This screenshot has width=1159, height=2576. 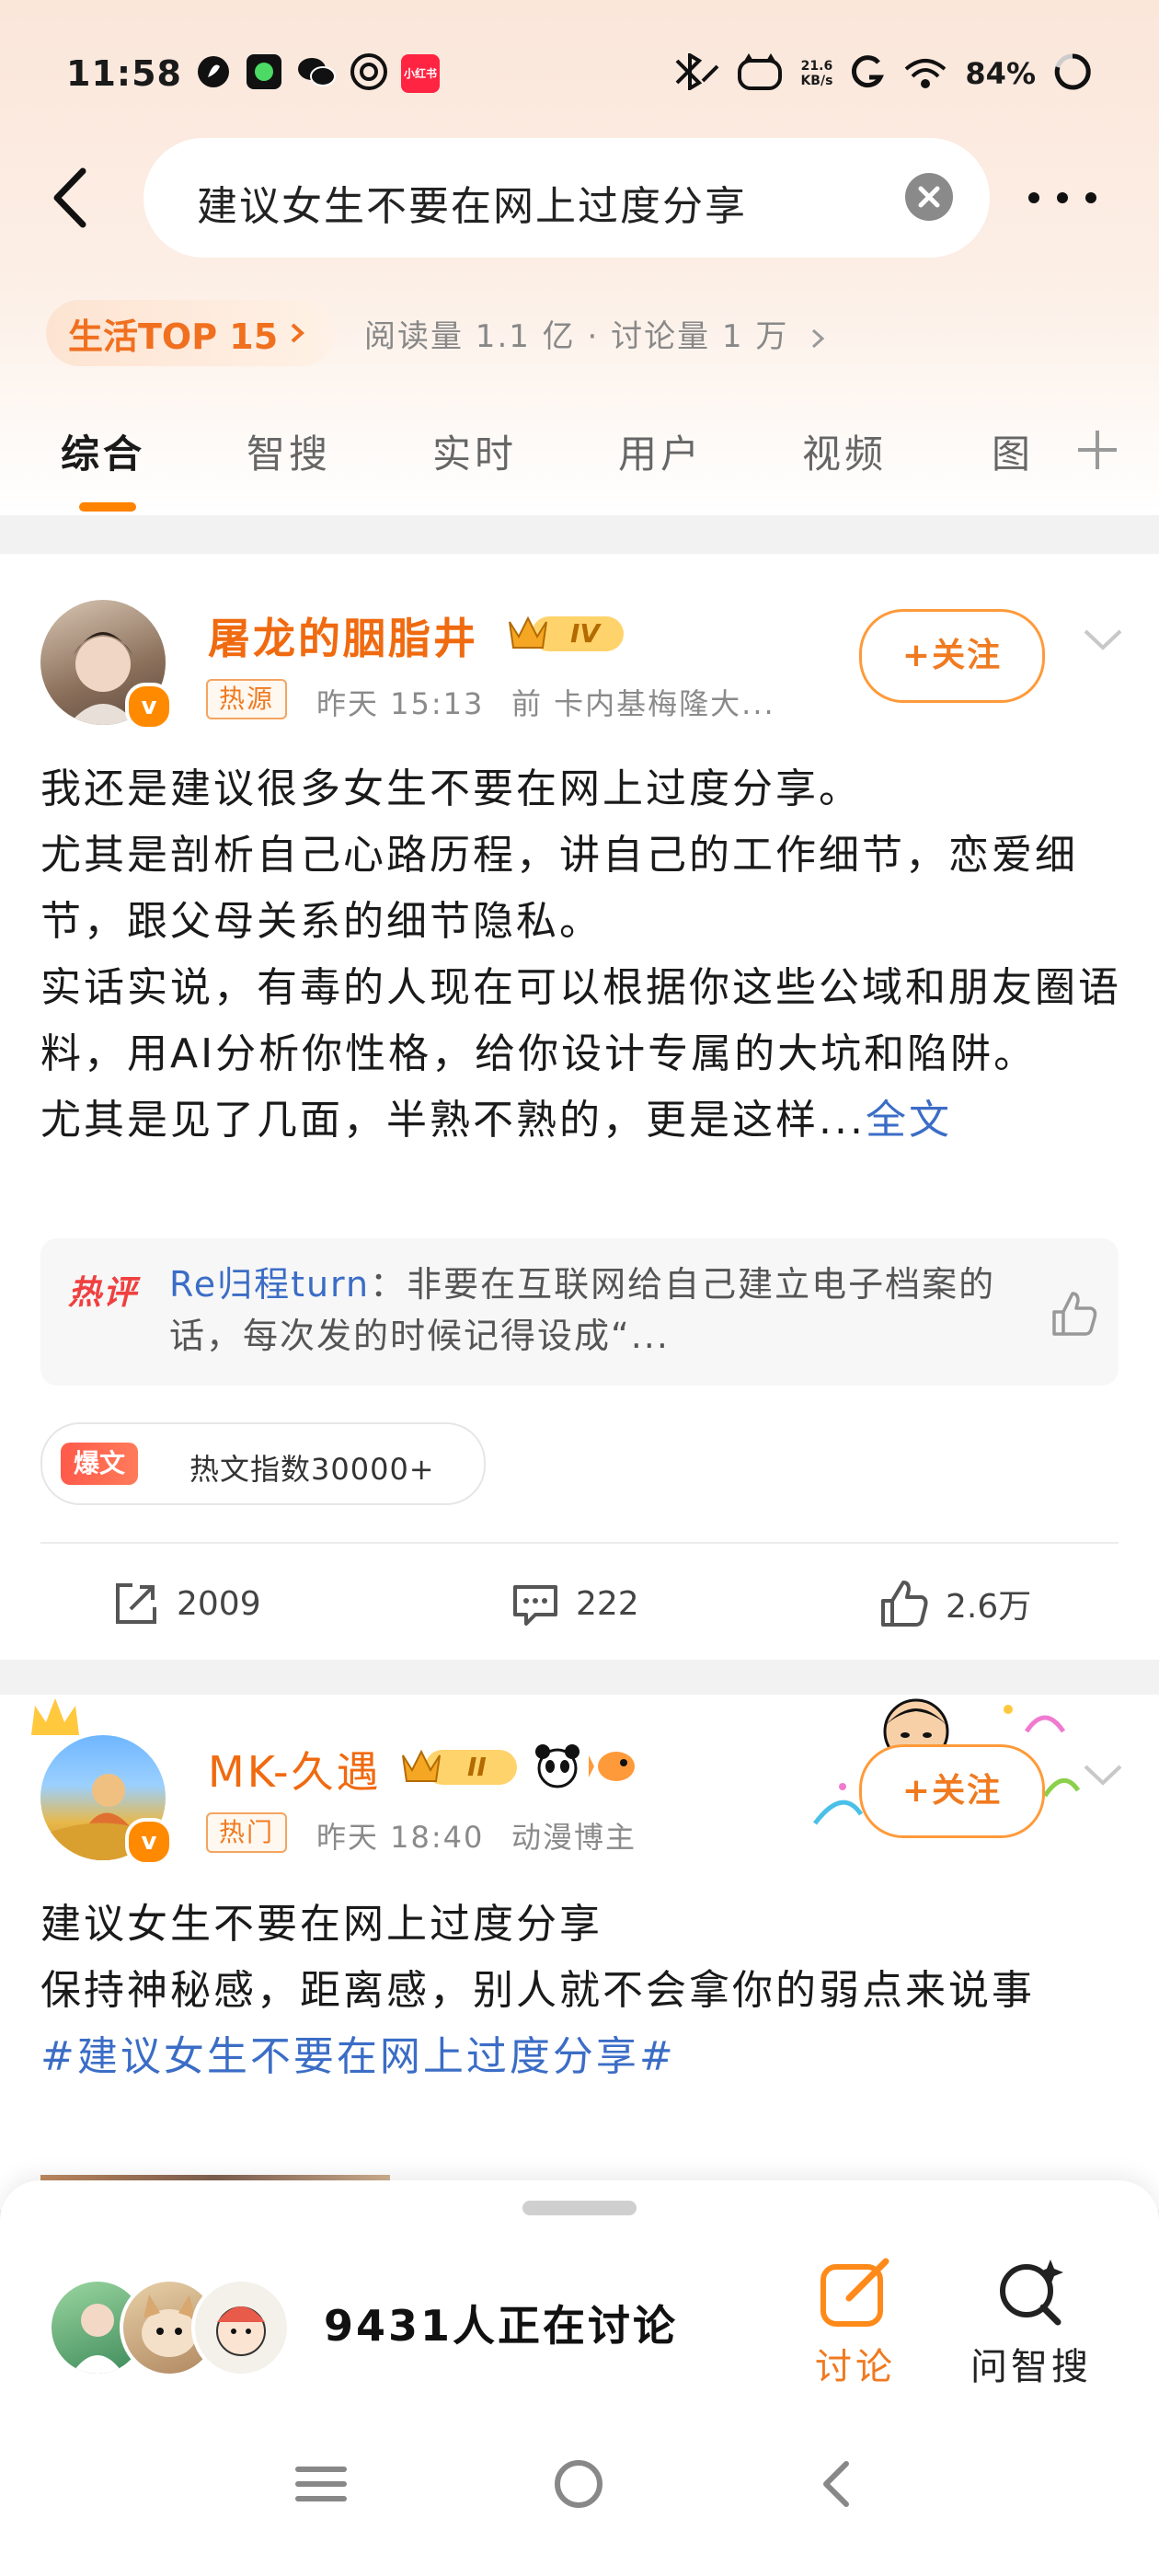 I want to click on add-tab-button, so click(x=1097, y=452).